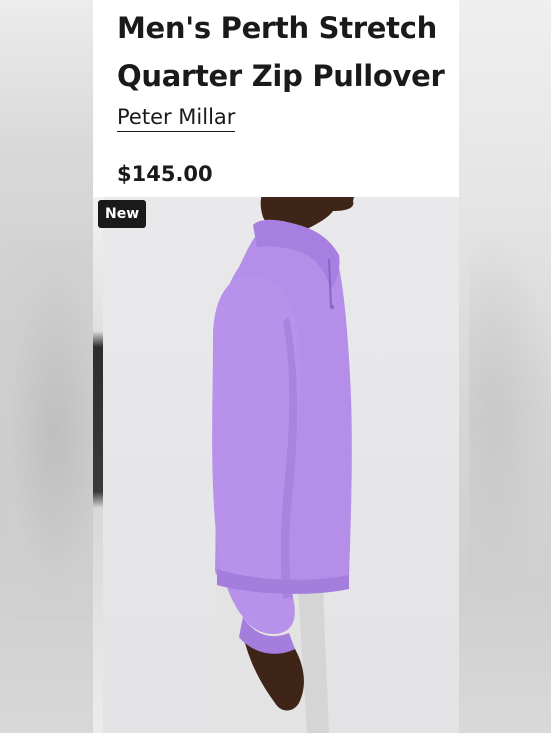 The image size is (551, 733). I want to click on brand-link: Peter Millar, so click(176, 118).